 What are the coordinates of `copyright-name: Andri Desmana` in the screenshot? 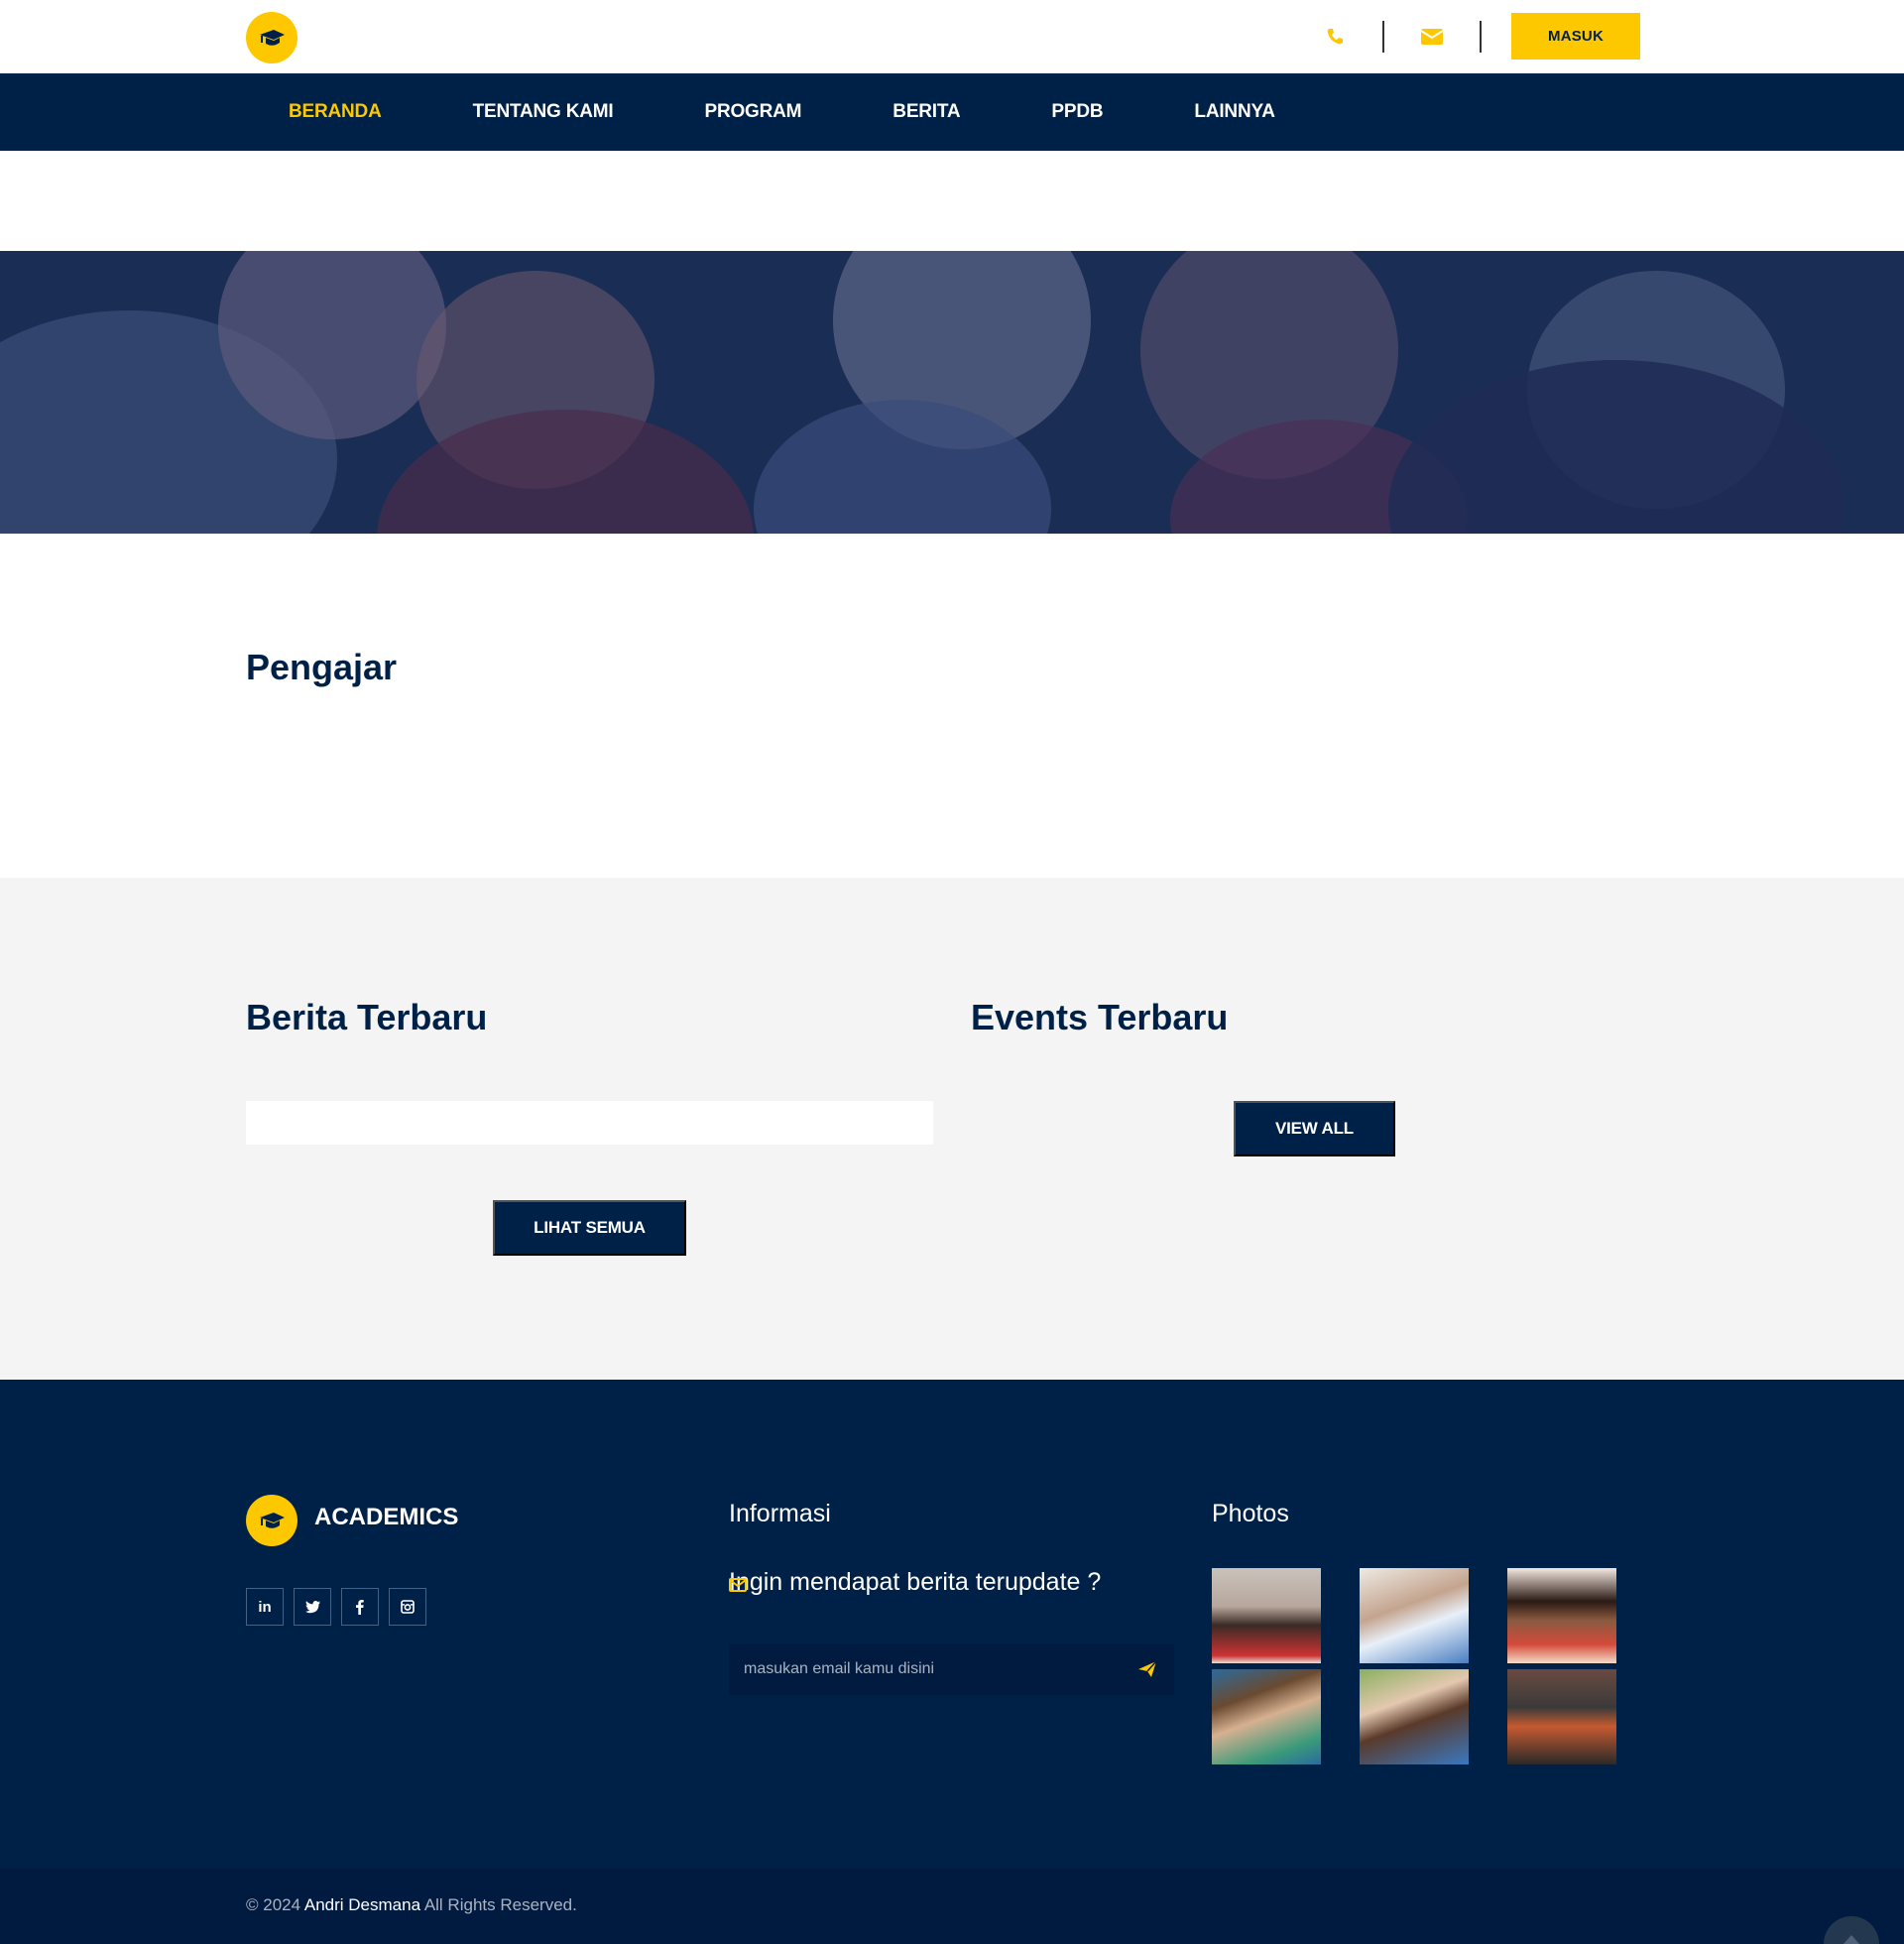 It's located at (362, 1904).